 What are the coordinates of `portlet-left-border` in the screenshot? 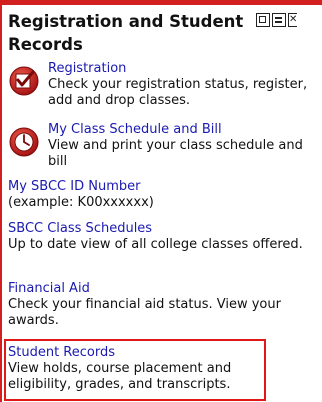 It's located at (1, 201).